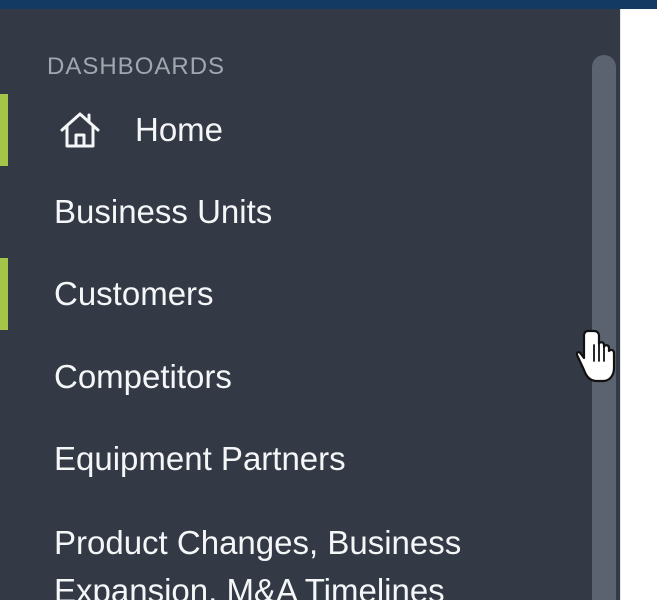 This screenshot has width=657, height=600. I want to click on sidebar-item-business-units: Business Units, so click(295, 212).